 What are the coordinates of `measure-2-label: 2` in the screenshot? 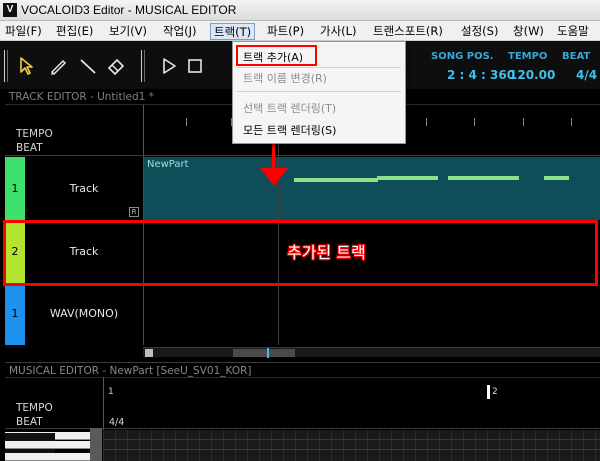 It's located at (495, 392).